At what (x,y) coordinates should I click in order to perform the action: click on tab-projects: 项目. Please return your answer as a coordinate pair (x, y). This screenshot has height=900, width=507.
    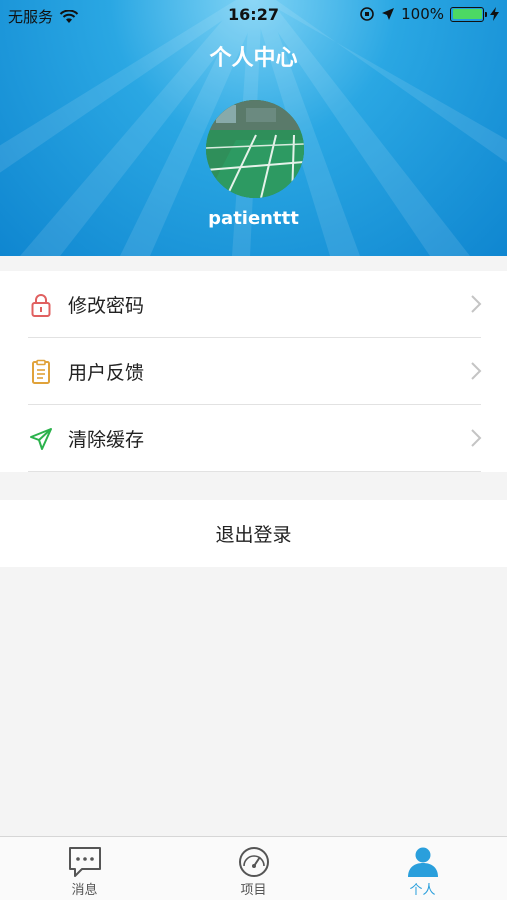
    Looking at the image, I should click on (253, 868).